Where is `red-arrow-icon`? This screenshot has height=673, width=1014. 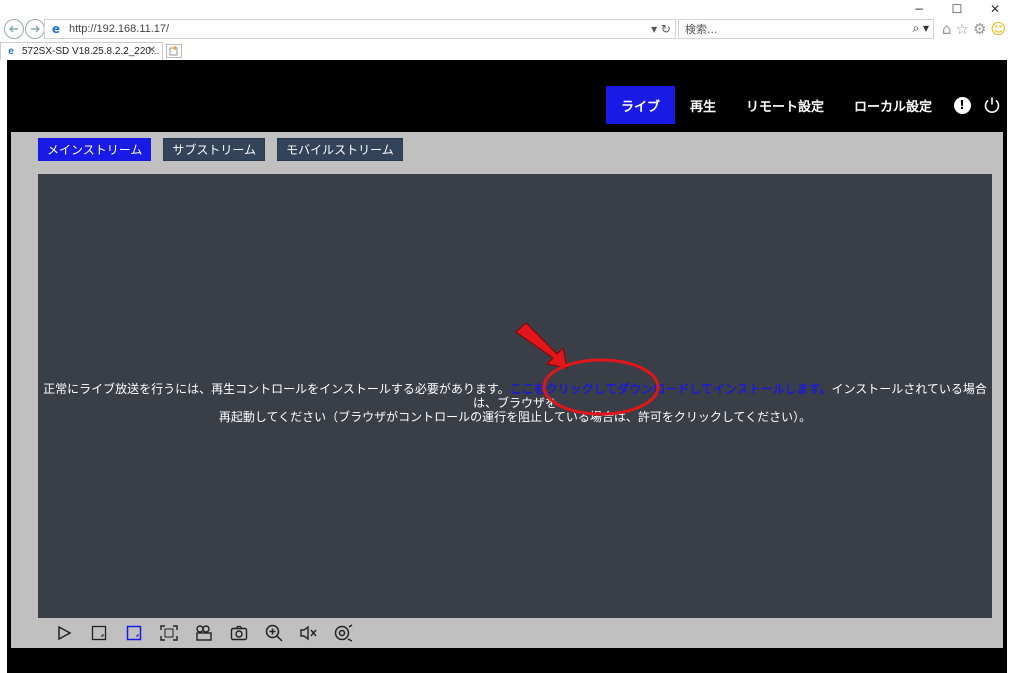 red-arrow-icon is located at coordinates (541, 345).